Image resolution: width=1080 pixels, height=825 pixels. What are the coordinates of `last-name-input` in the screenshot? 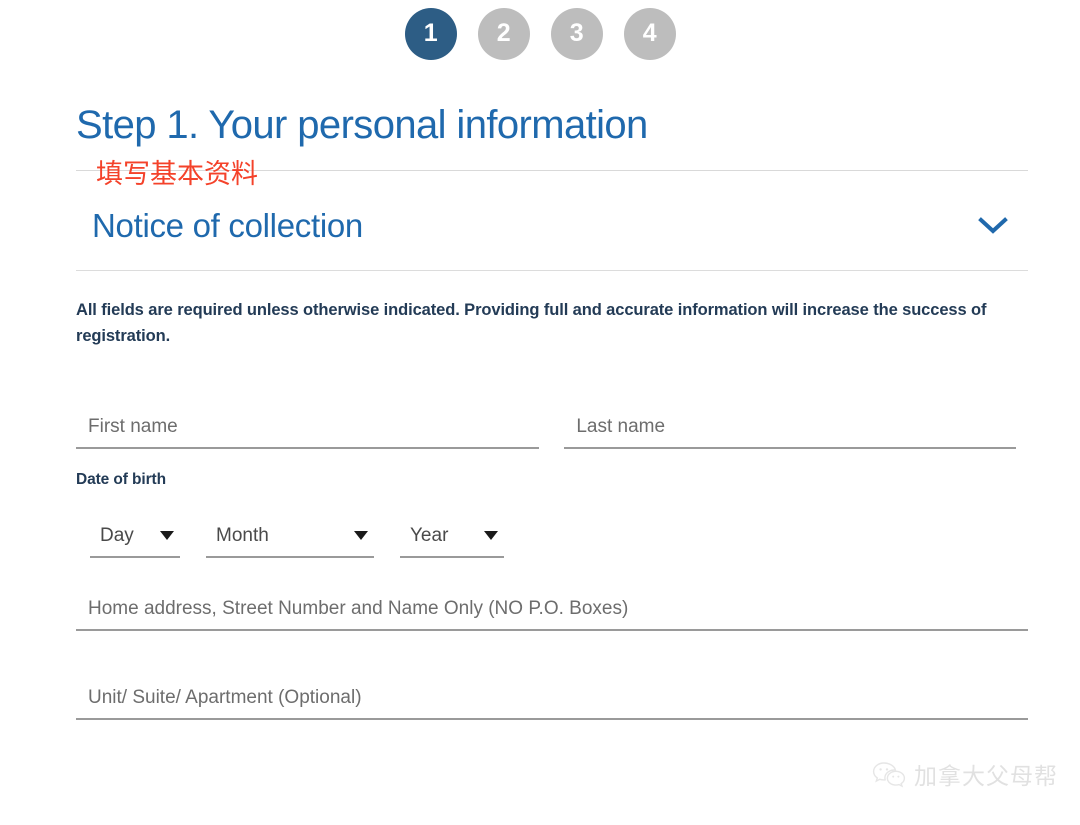 It's located at (790, 430).